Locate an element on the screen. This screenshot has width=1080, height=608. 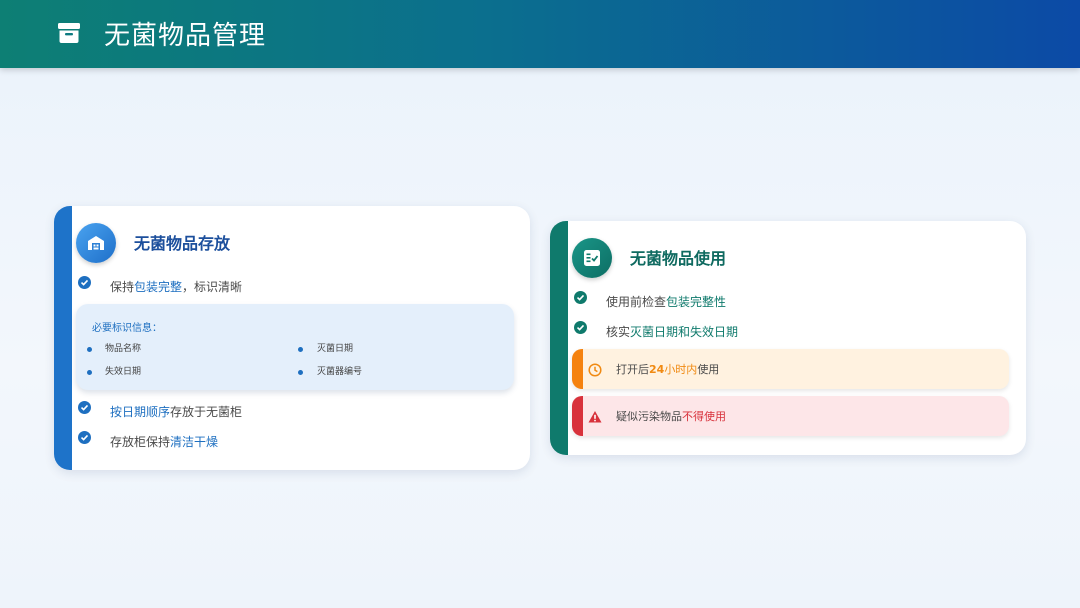
warning-triangle-icon is located at coordinates (595, 418).